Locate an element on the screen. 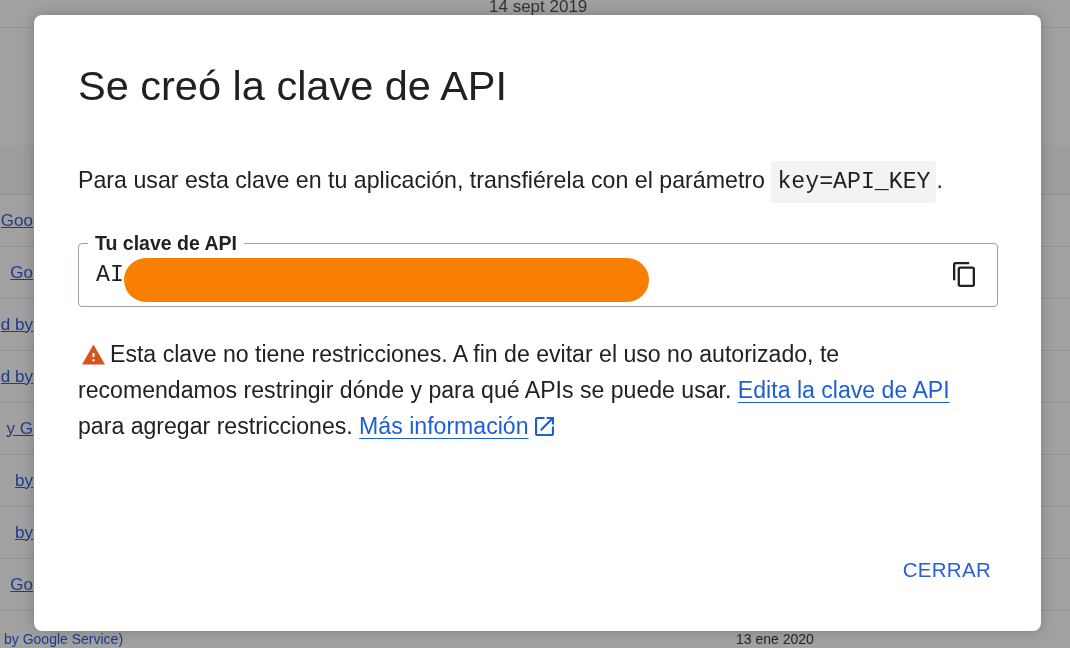 This screenshot has width=1070, height=648. copy-icon is located at coordinates (964, 274).